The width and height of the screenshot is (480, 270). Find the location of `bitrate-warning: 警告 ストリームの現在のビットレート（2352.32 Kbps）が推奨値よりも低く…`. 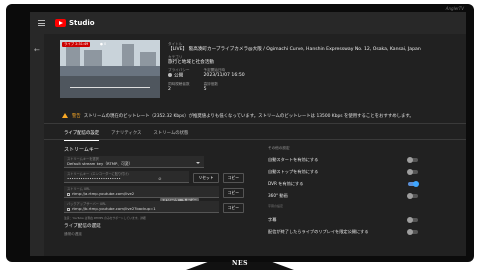

bitrate-warning: 警告 ストリームの現在のビットレート（2352.32 Kbps）が推奨値よりも低く… is located at coordinates (255, 116).